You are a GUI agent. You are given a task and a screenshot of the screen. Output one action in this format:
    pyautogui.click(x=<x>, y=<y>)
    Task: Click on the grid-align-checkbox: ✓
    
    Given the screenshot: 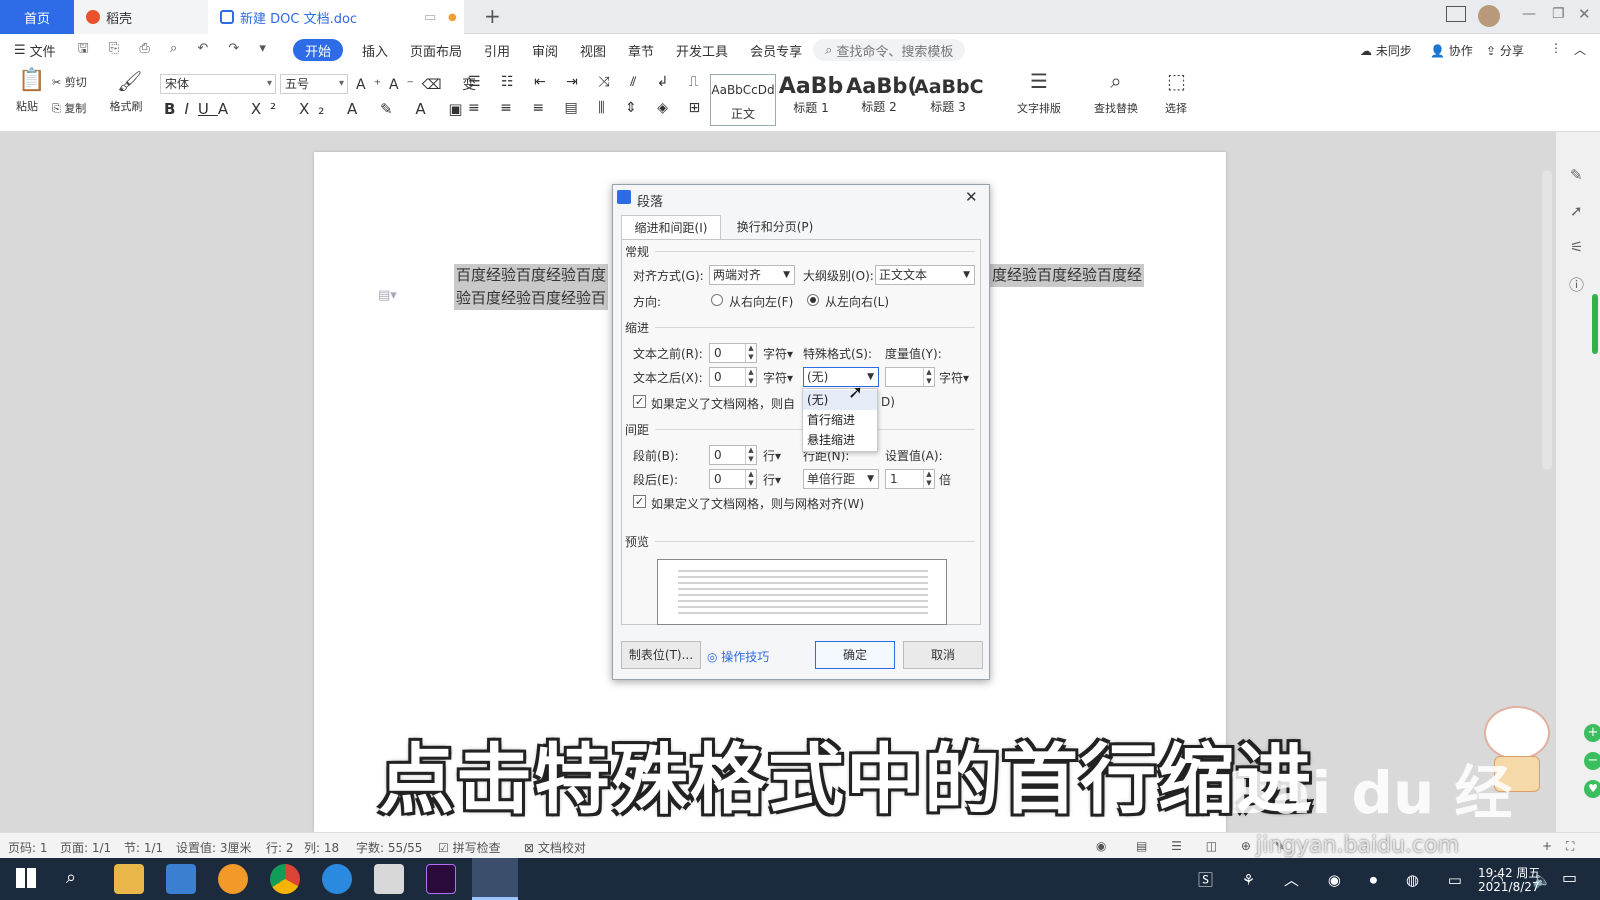 What is the action you would take?
    pyautogui.click(x=639, y=501)
    